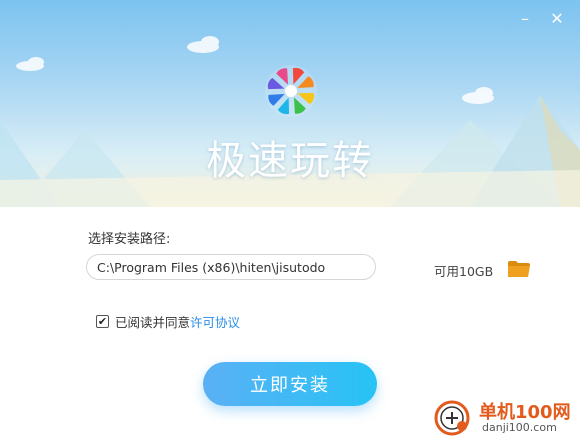 Image resolution: width=580 pixels, height=440 pixels. I want to click on agreement-row: ✔ 已阅读并同意 许可协议, so click(168, 321).